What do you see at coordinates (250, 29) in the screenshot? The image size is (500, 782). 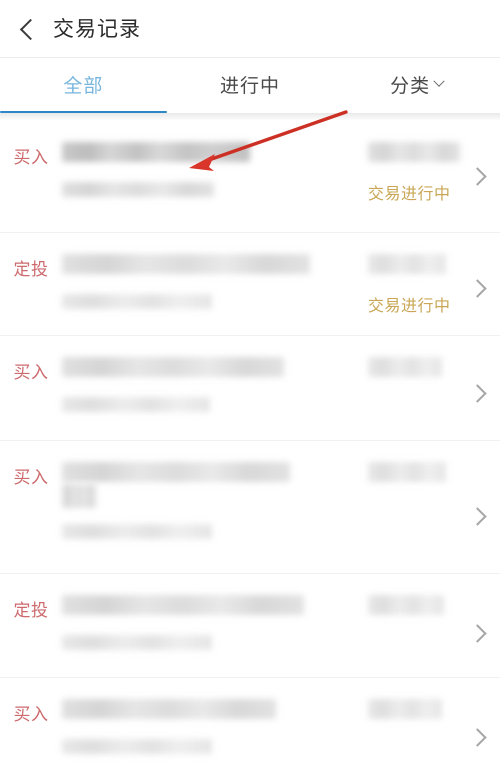 I see `navbar: 交易记录` at bounding box center [250, 29].